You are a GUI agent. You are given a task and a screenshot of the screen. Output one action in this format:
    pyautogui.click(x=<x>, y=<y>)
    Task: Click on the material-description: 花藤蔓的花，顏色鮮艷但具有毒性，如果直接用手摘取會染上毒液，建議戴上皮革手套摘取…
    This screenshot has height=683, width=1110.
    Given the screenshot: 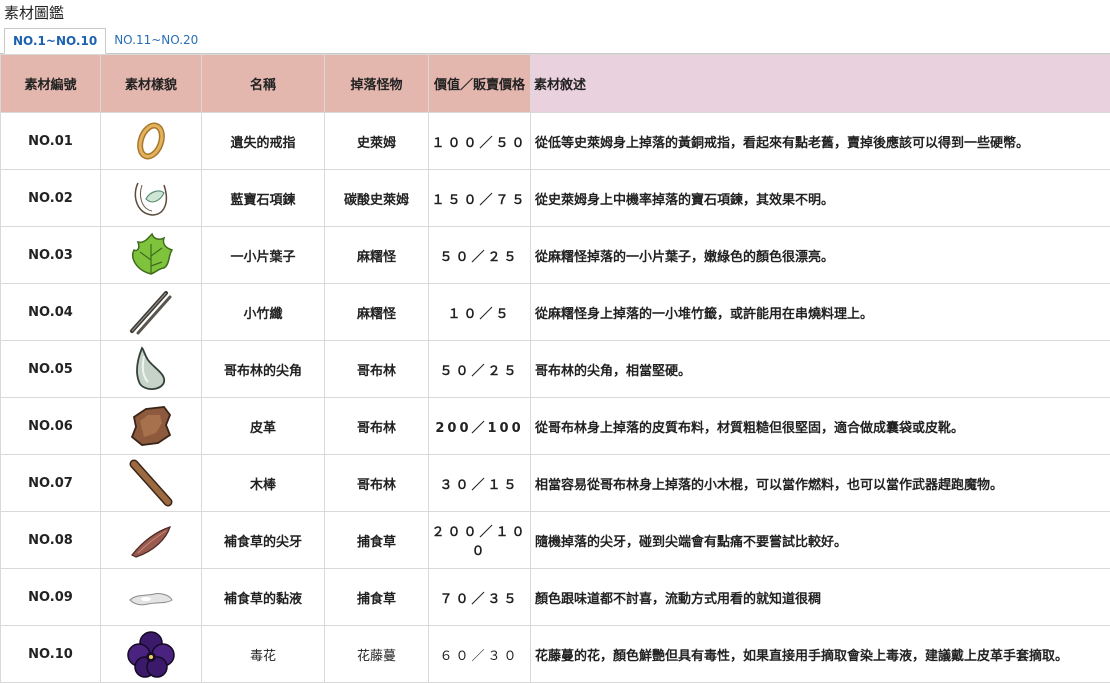 What is the action you would take?
    pyautogui.click(x=820, y=654)
    